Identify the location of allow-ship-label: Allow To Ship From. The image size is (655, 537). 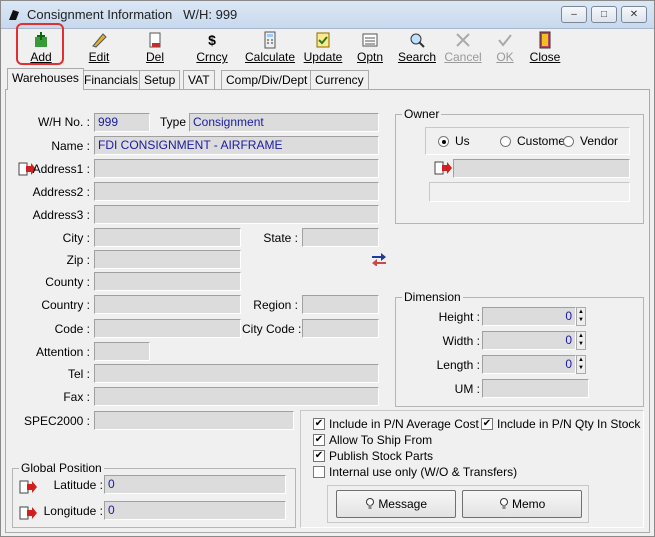
(381, 440).